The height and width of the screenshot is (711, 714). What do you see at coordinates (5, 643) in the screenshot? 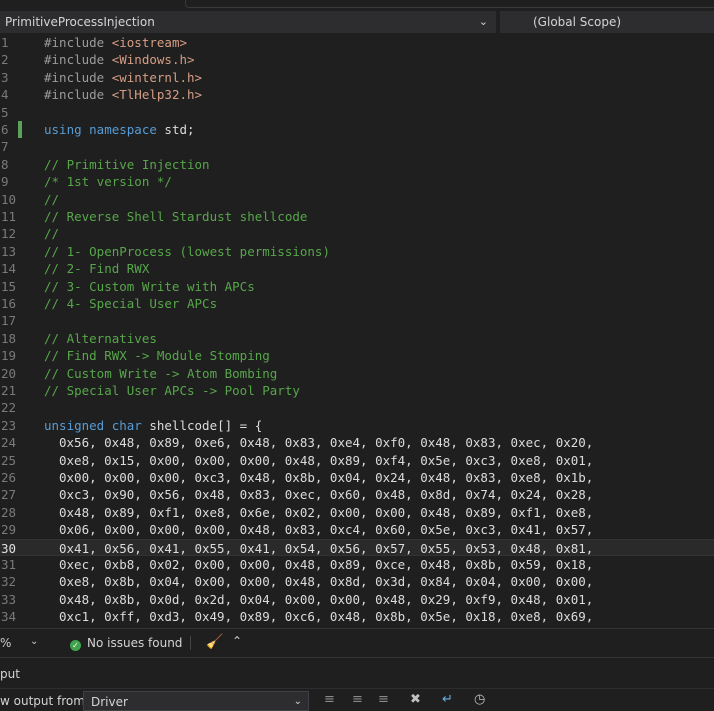
I see `zoom-level: %` at bounding box center [5, 643].